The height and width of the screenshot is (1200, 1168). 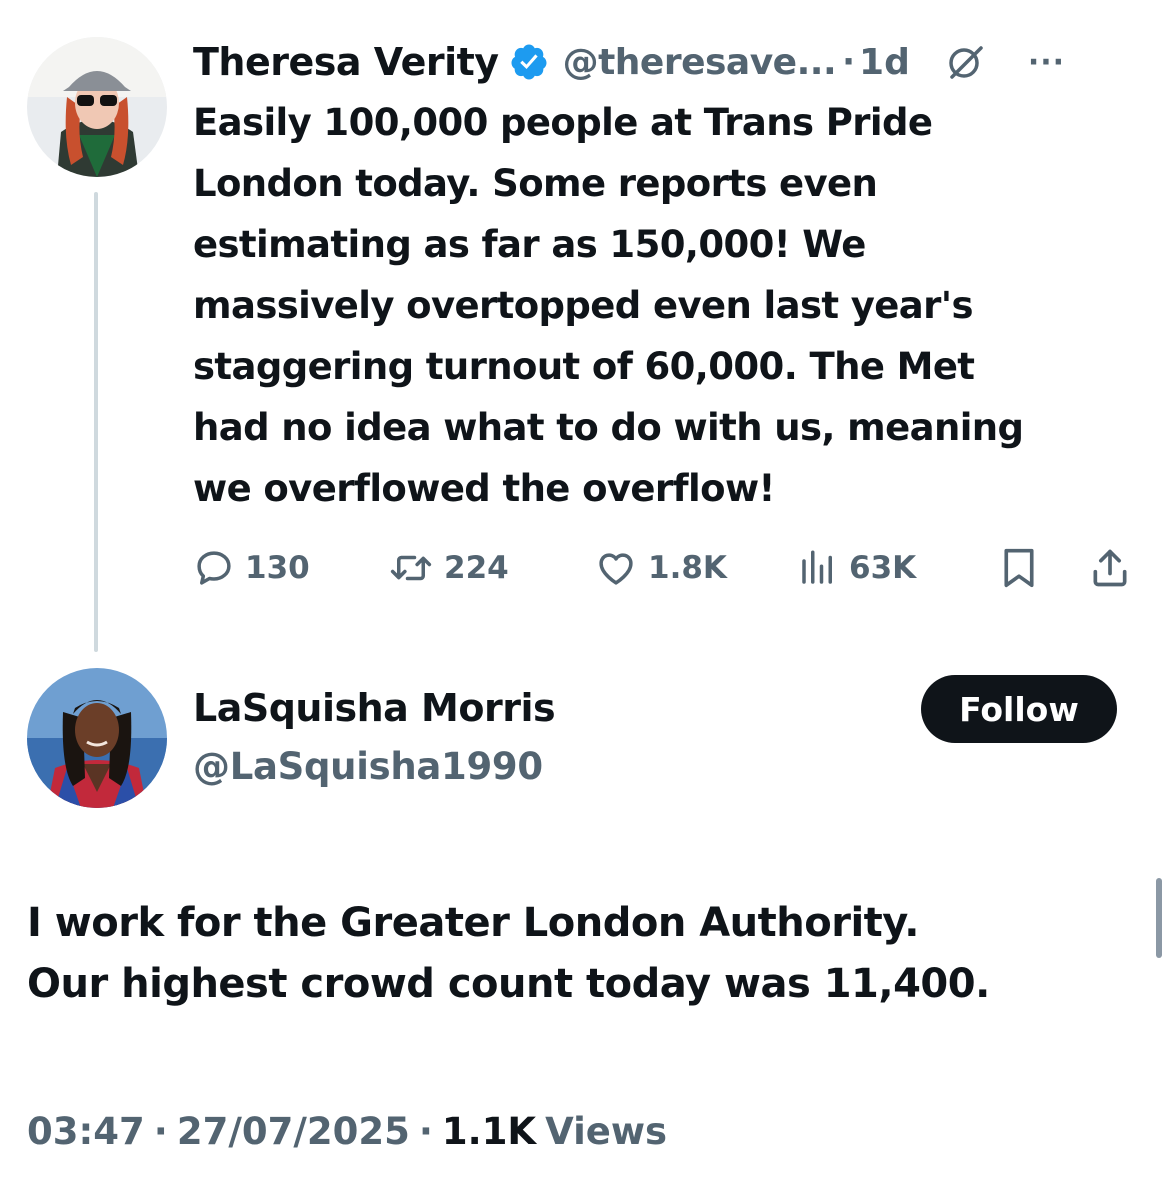 I want to click on reply-button: 130, so click(x=251, y=568).